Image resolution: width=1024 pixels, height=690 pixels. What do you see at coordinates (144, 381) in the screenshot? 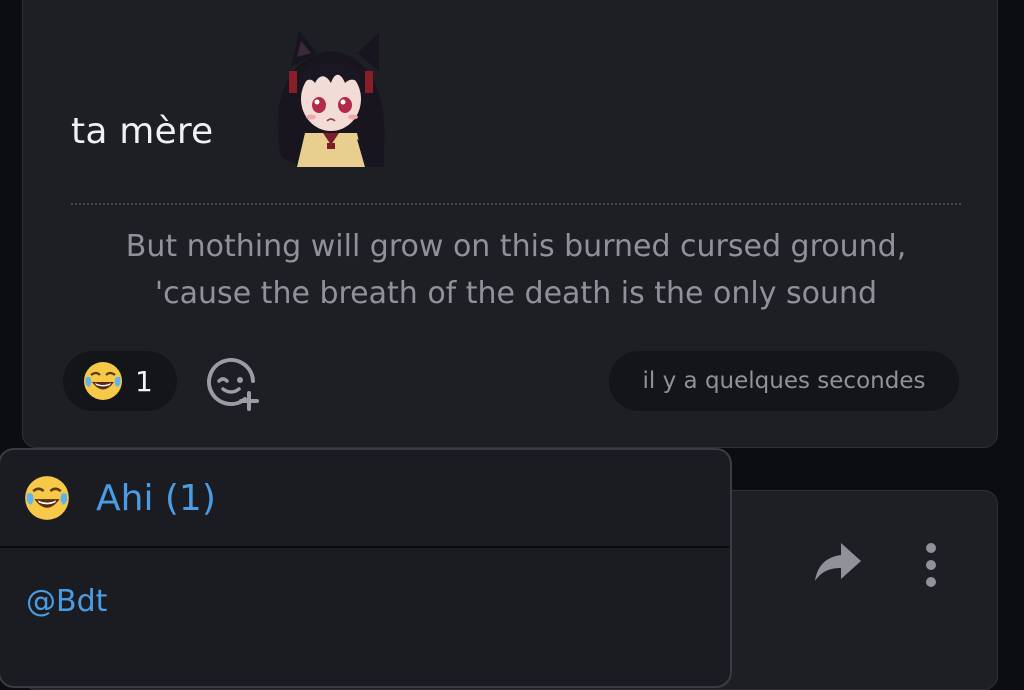
I see `reaction-count: 1` at bounding box center [144, 381].